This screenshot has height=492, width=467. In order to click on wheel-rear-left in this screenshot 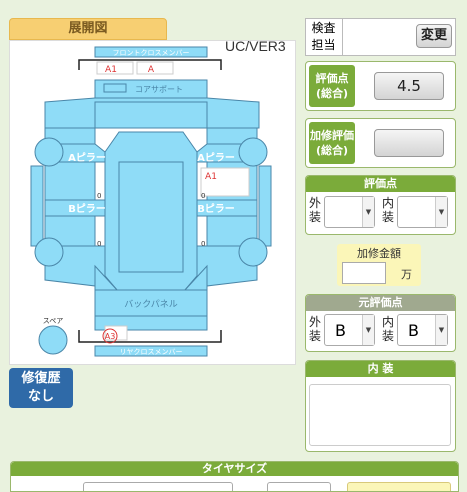, I will do `click(49, 252)`.